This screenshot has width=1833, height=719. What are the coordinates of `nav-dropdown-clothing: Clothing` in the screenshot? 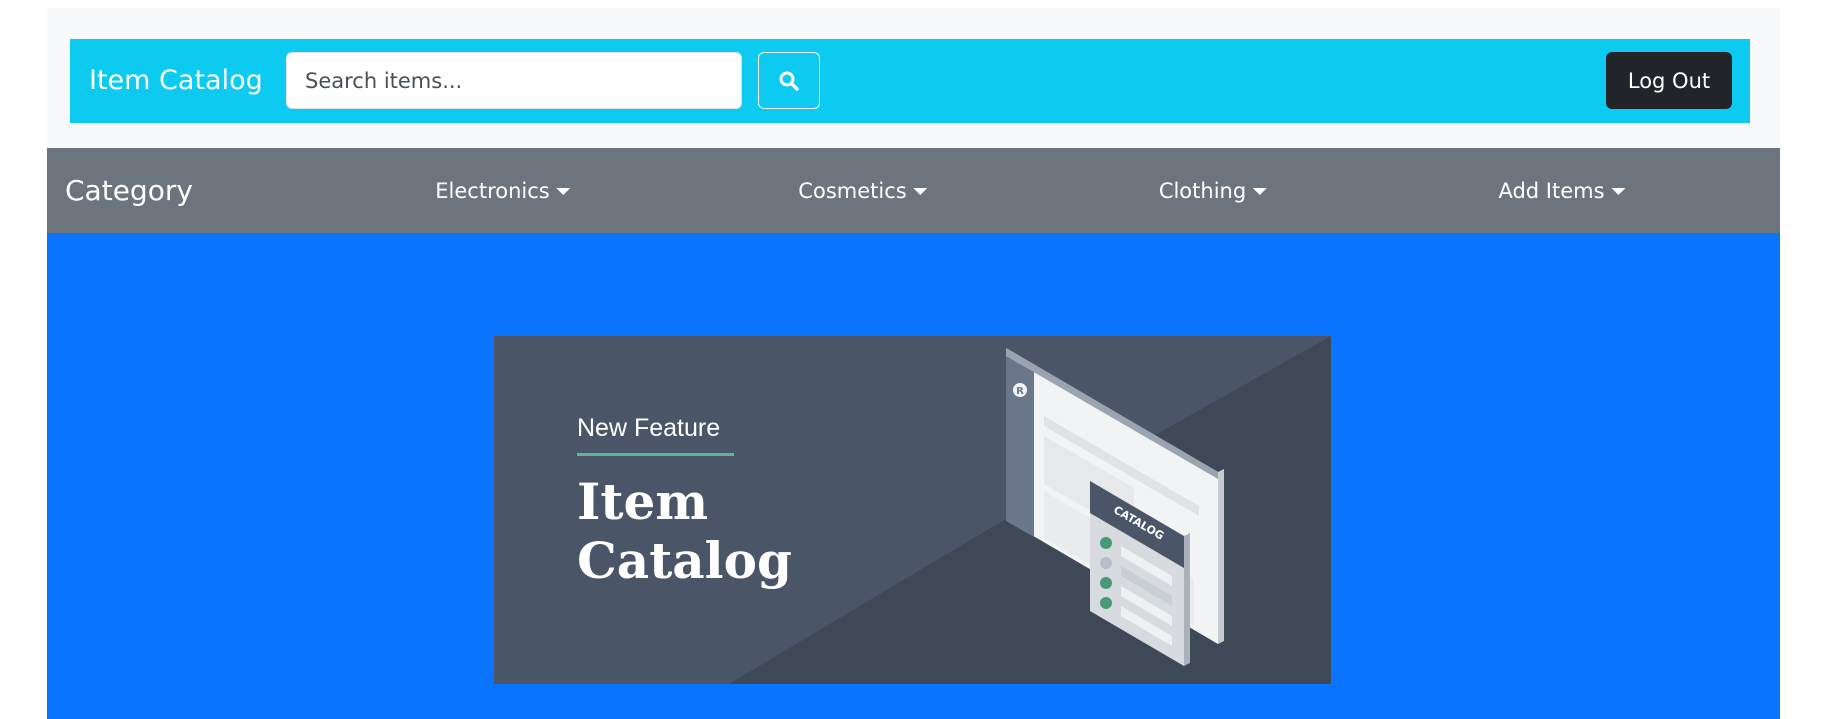 It's located at (1213, 190).